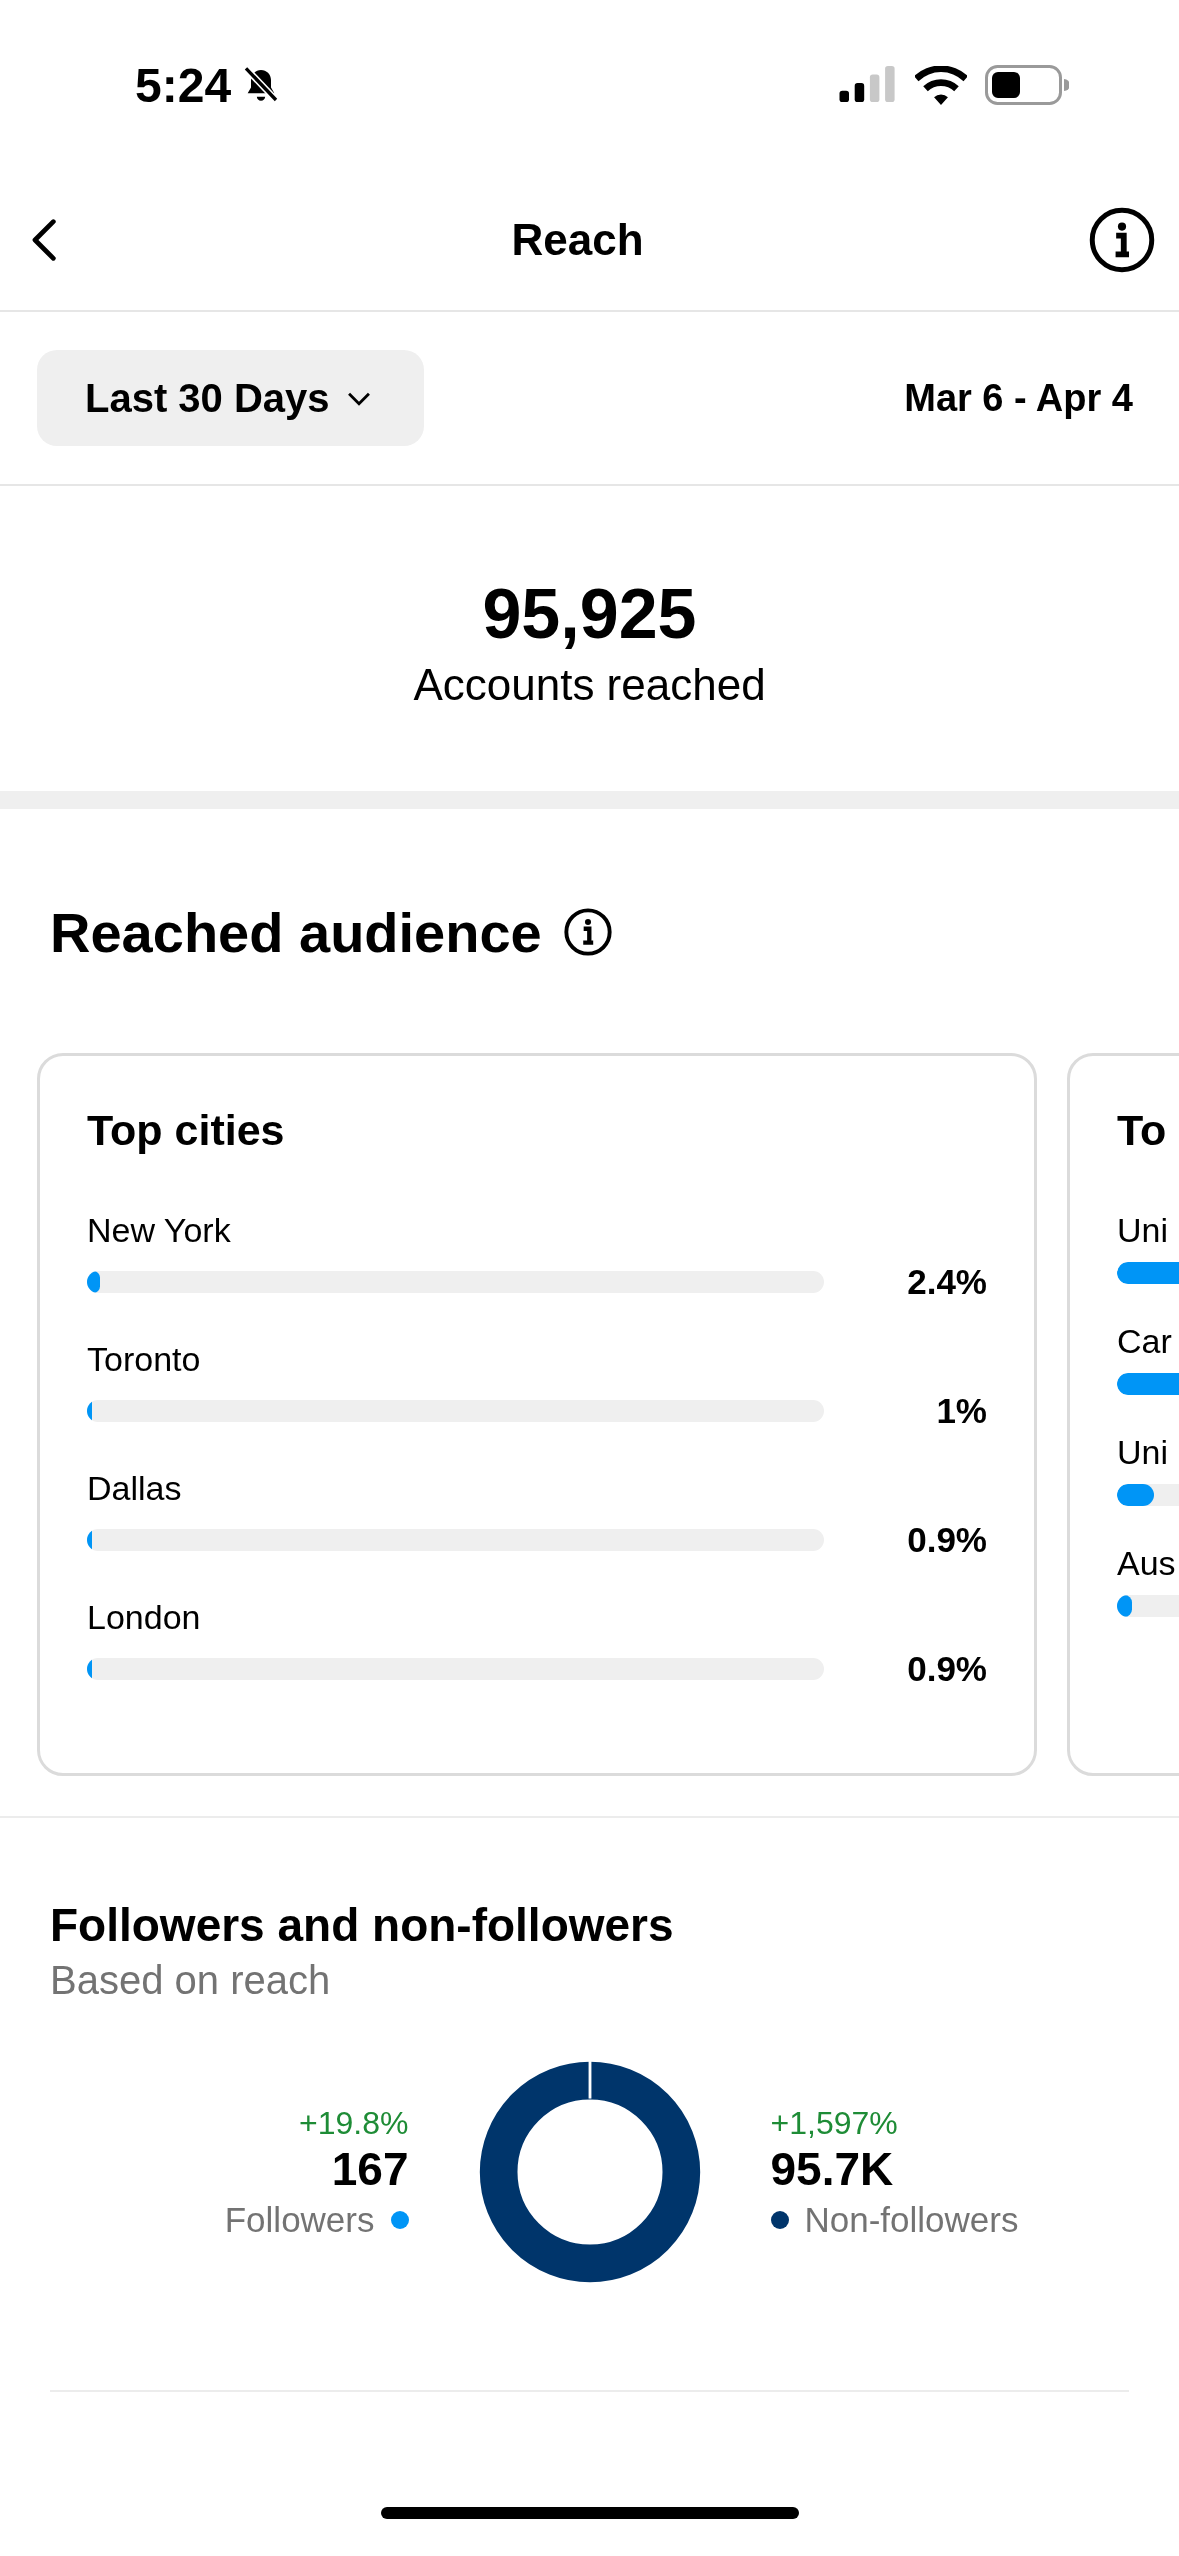  Describe the element at coordinates (1123, 1414) in the screenshot. I see `audience-card: To Uni Car Uni Aus` at that location.